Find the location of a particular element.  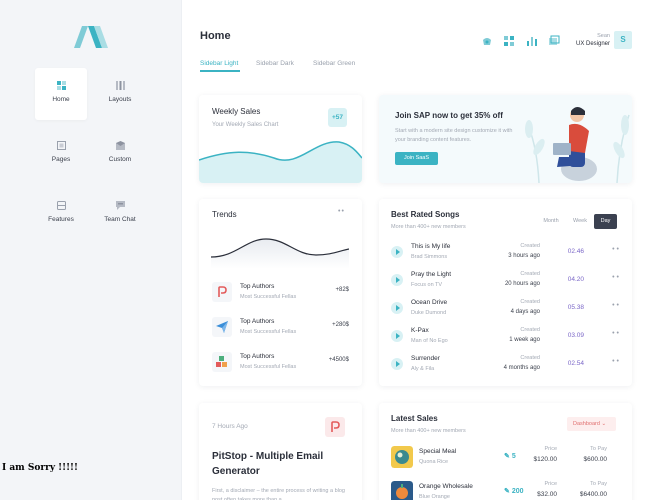

period-month: Month is located at coordinates (551, 221).